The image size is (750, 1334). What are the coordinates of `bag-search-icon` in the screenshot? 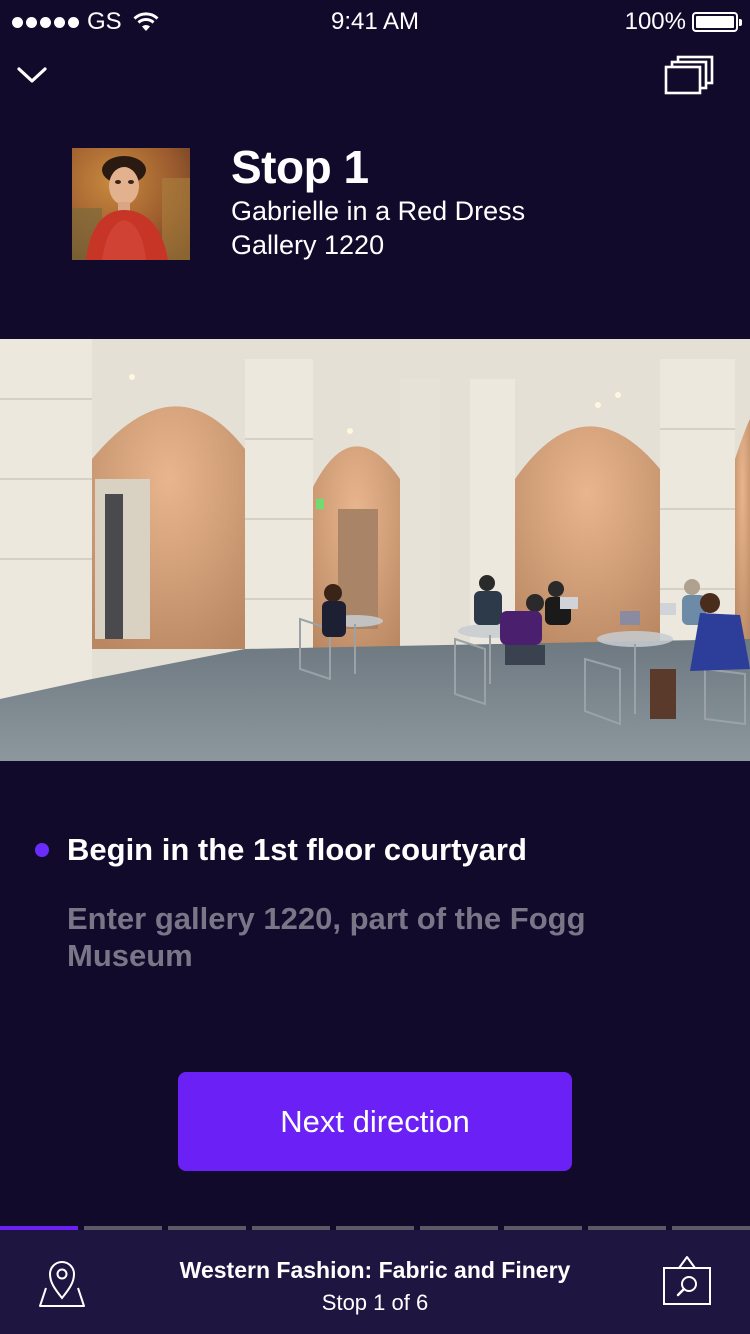 It's located at (687, 1280).